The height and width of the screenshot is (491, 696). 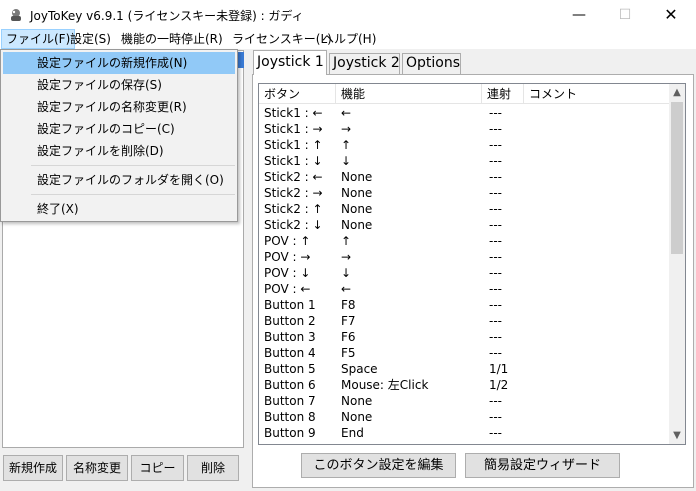 What do you see at coordinates (464, 353) in the screenshot?
I see `table-row: Button 4 F5 ---` at bounding box center [464, 353].